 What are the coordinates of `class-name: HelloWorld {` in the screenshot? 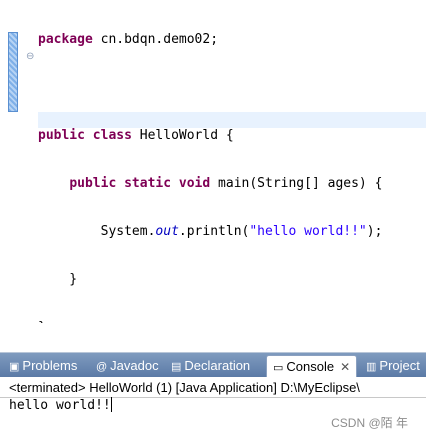 It's located at (182, 135).